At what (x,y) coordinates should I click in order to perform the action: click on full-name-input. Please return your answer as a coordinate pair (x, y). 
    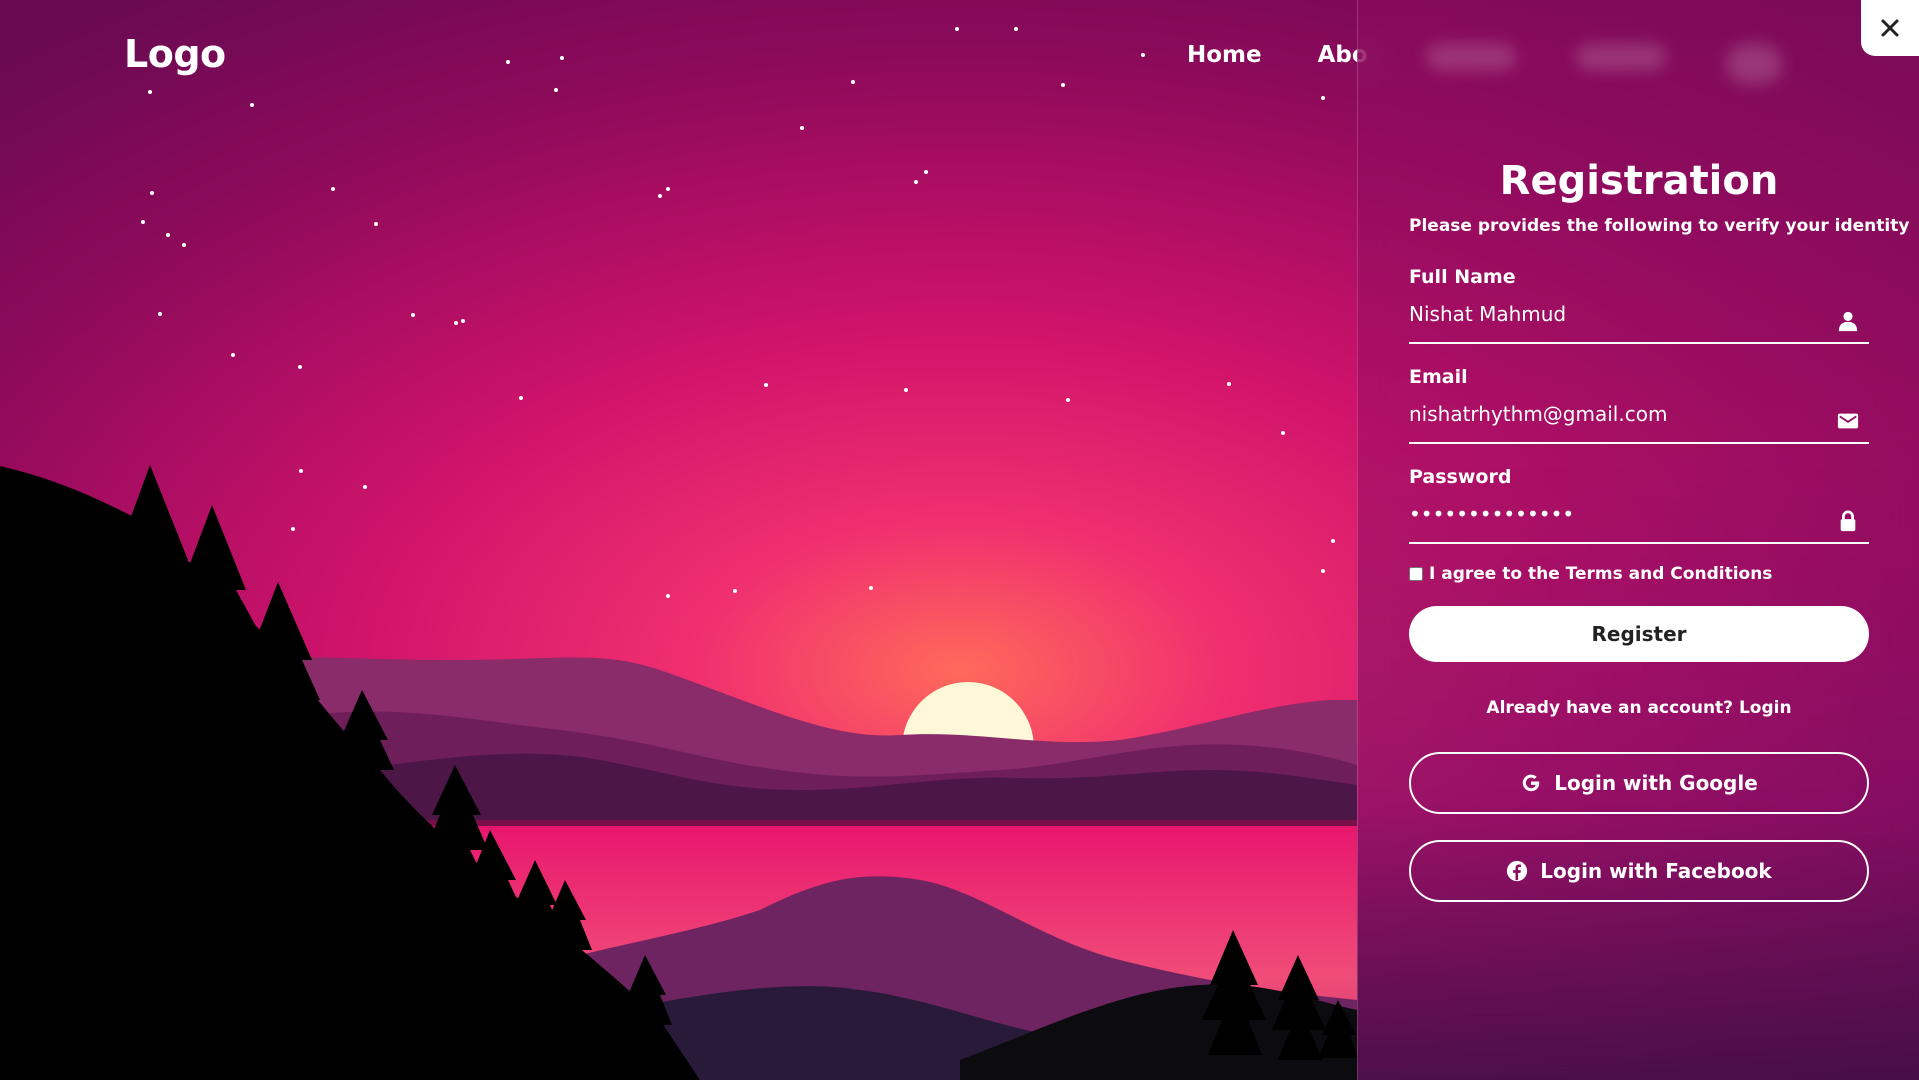
    Looking at the image, I should click on (1639, 321).